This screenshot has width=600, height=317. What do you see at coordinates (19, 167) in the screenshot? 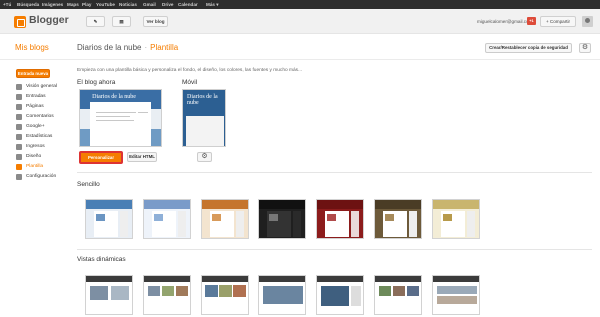
I see `template-icon` at bounding box center [19, 167].